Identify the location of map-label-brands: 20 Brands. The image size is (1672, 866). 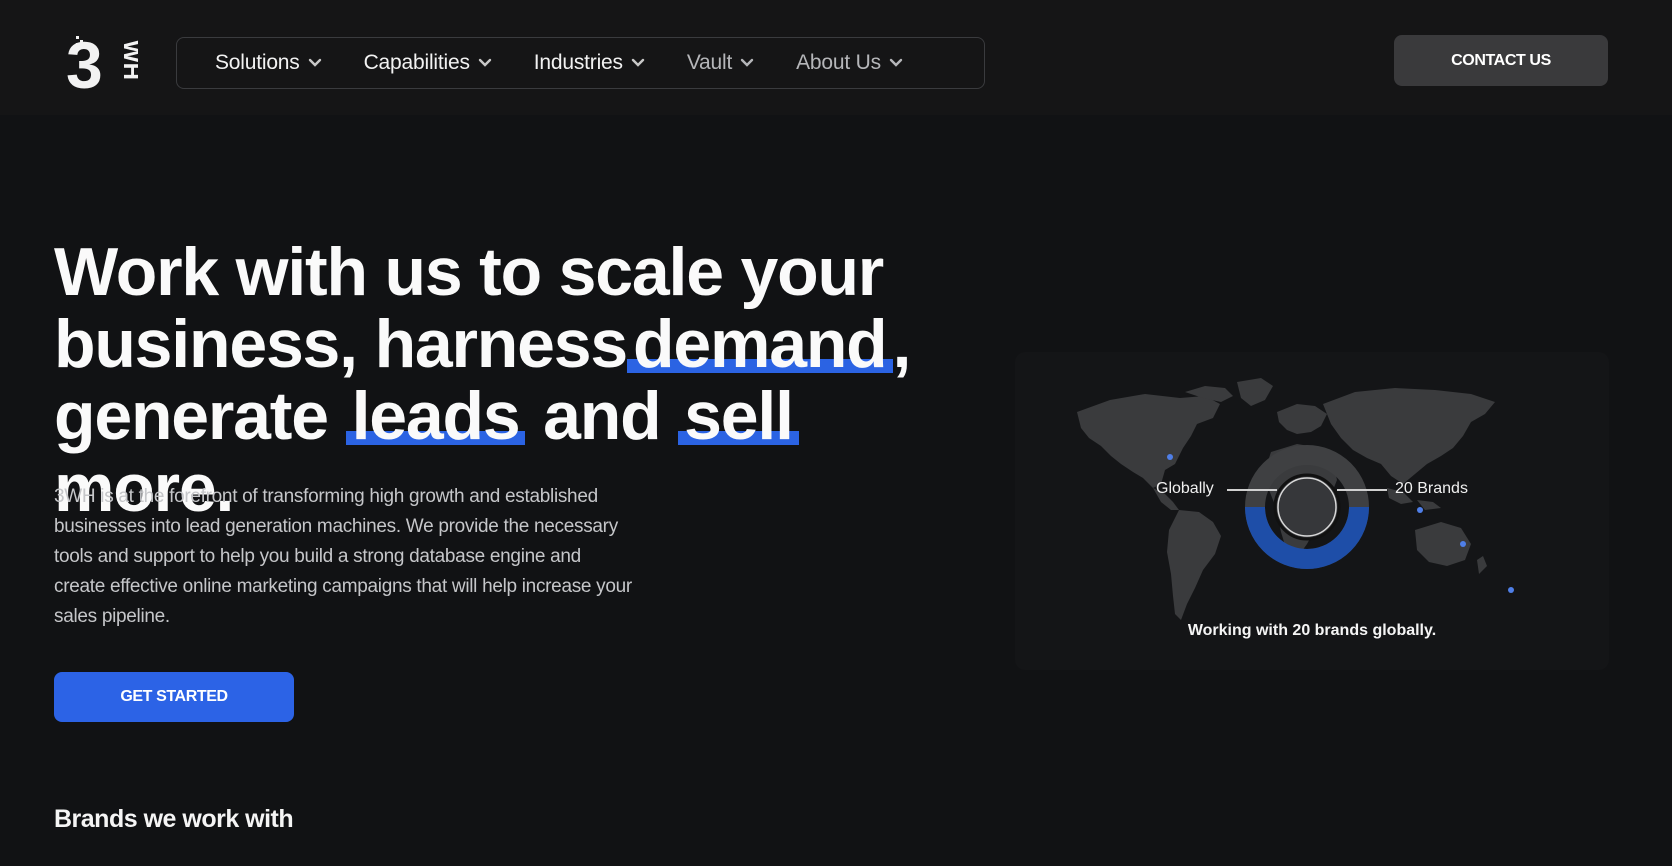
(1431, 488).